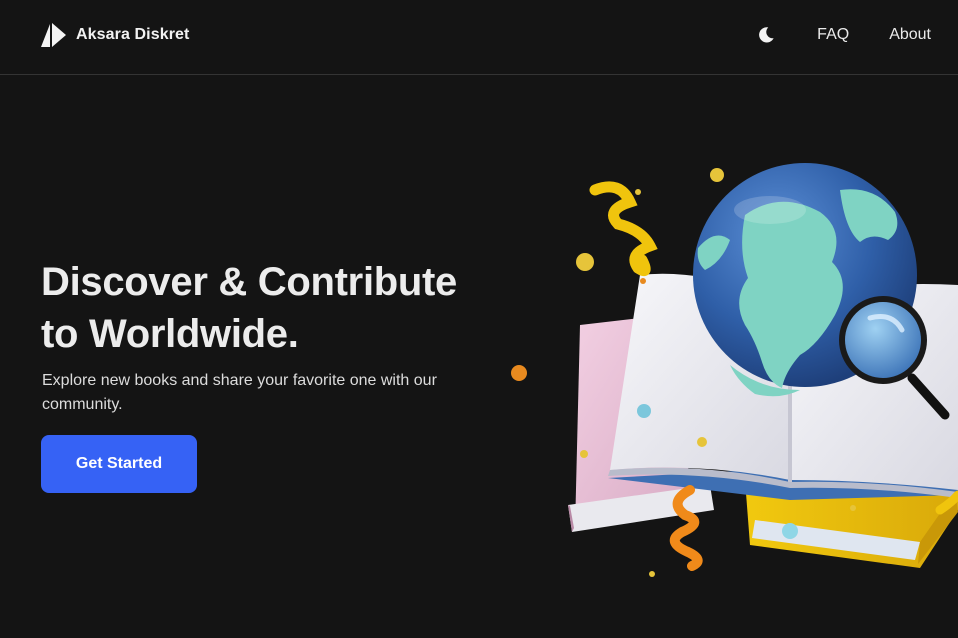 Image resolution: width=958 pixels, height=638 pixels. I want to click on theme-toggle-button, so click(766, 35).